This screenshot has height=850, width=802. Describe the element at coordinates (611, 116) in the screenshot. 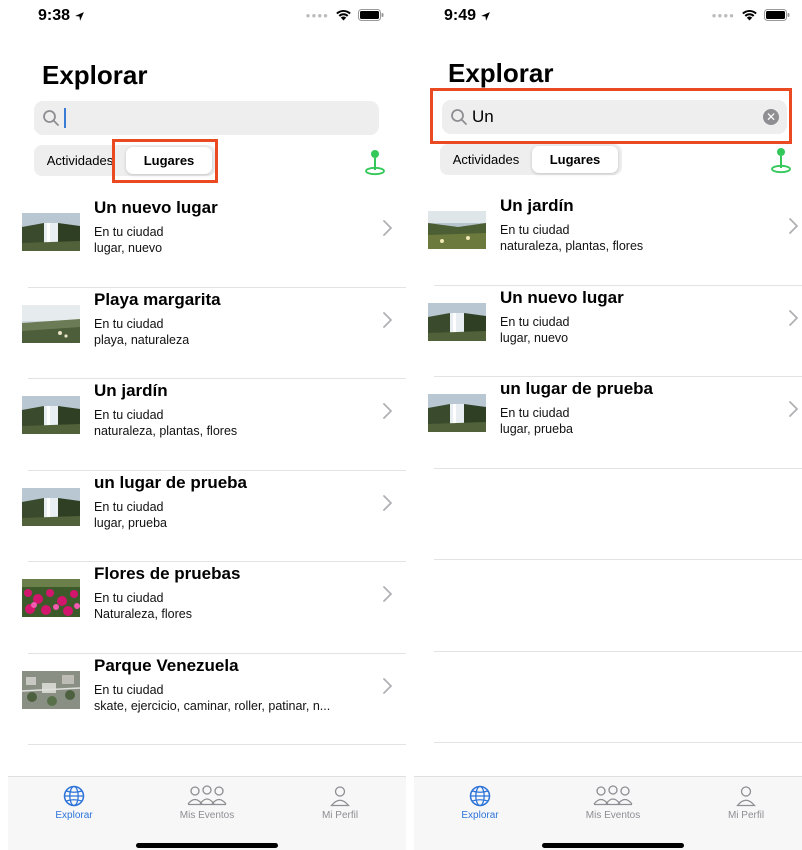

I see `highlight-box-search` at that location.